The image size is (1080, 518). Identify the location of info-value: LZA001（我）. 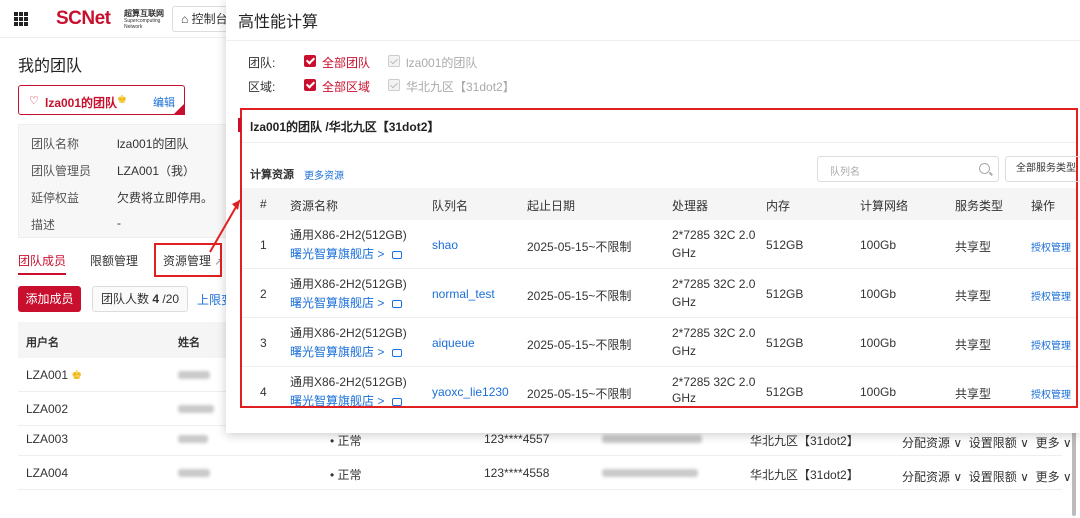
(156, 171).